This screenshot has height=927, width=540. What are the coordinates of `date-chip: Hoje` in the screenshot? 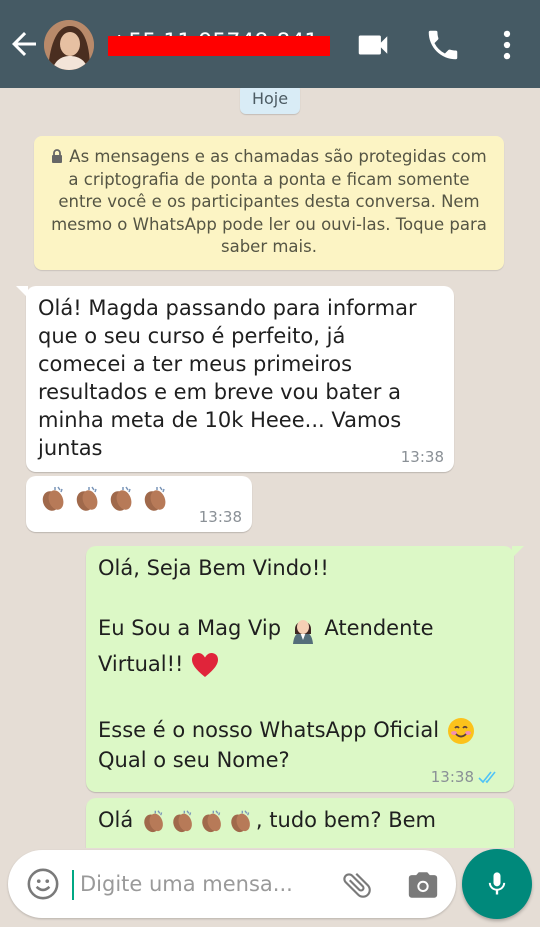 It's located at (270, 101).